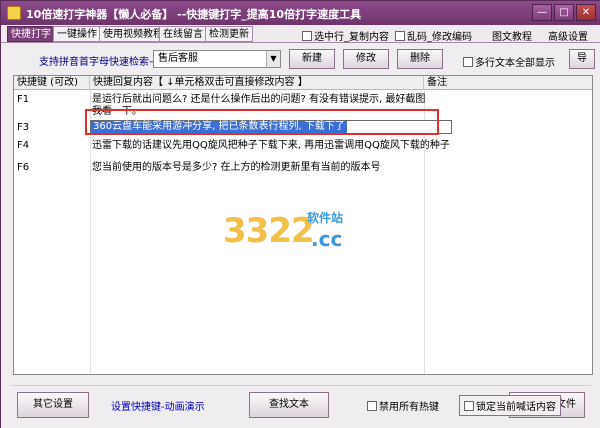 The width and height of the screenshot is (600, 428). I want to click on lock-current-checkbox, so click(469, 406).